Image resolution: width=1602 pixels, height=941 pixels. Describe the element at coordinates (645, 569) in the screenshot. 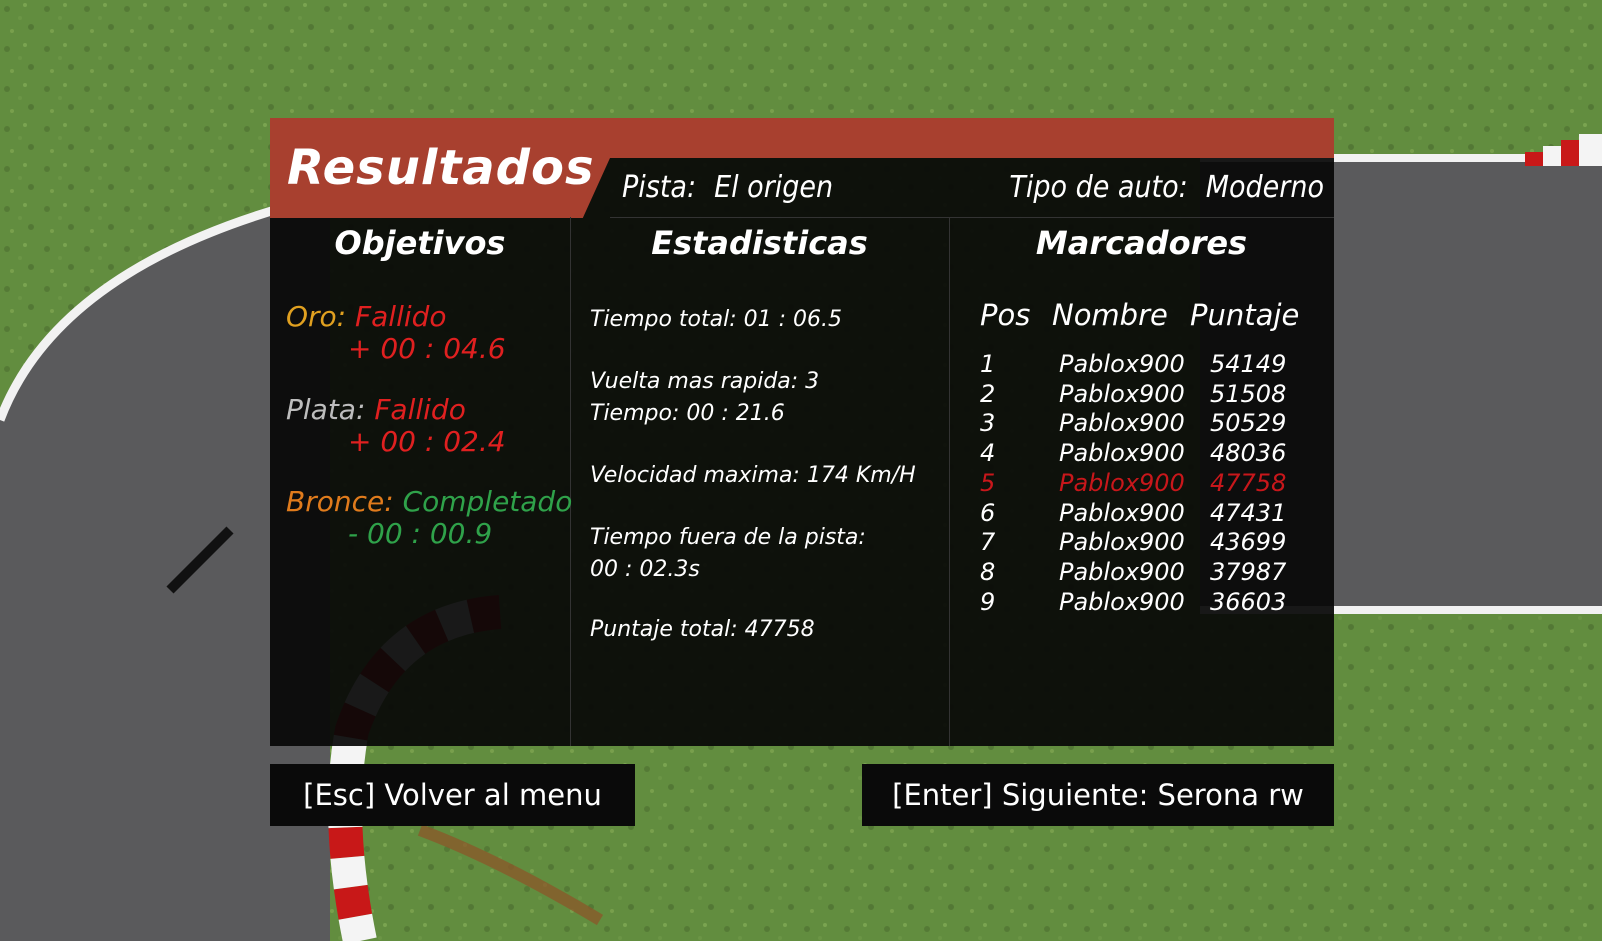

I see `stat-offtrack-value: 00 : 02.3s` at that location.